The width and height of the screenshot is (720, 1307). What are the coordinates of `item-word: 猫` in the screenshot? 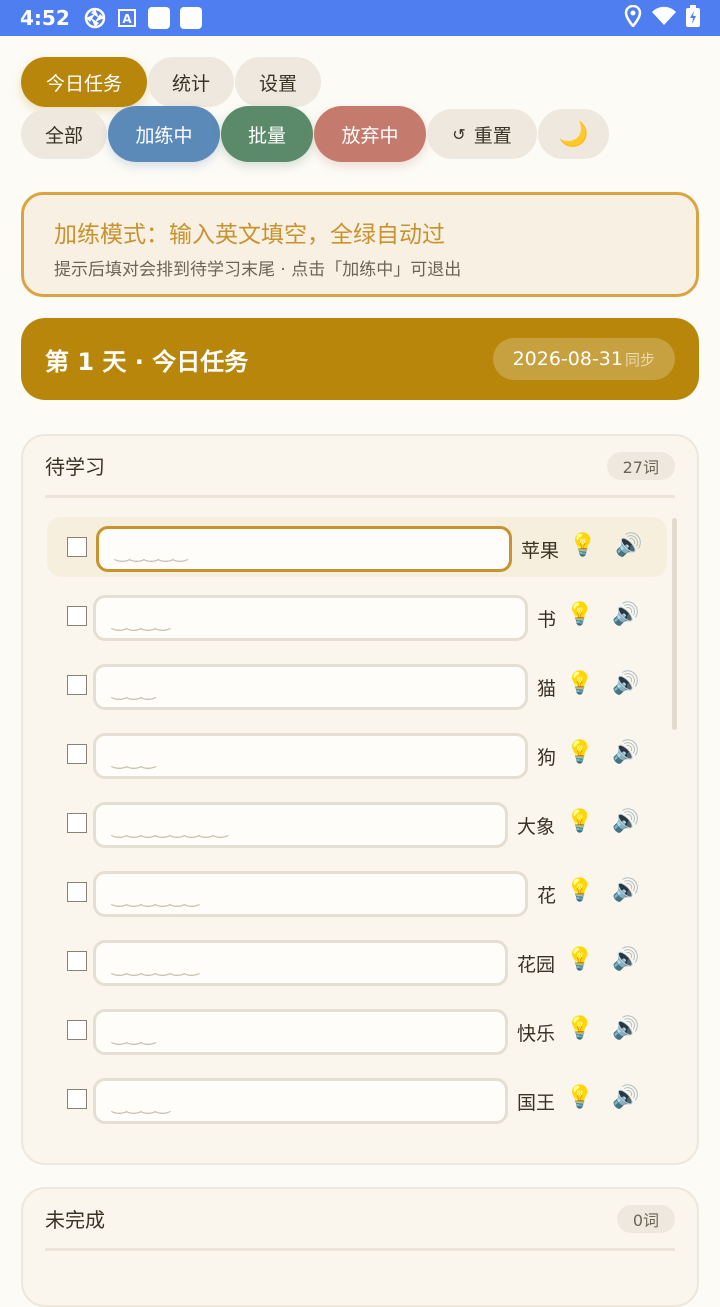 It's located at (547, 689).